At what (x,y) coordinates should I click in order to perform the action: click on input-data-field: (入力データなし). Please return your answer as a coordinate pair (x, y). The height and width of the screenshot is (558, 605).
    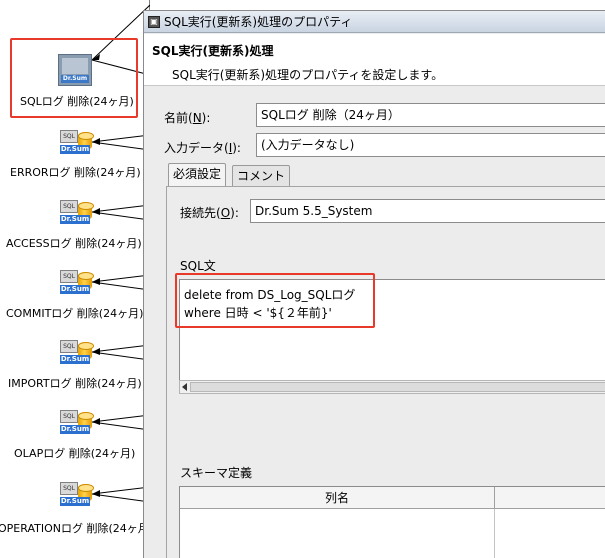
    Looking at the image, I should click on (430, 145).